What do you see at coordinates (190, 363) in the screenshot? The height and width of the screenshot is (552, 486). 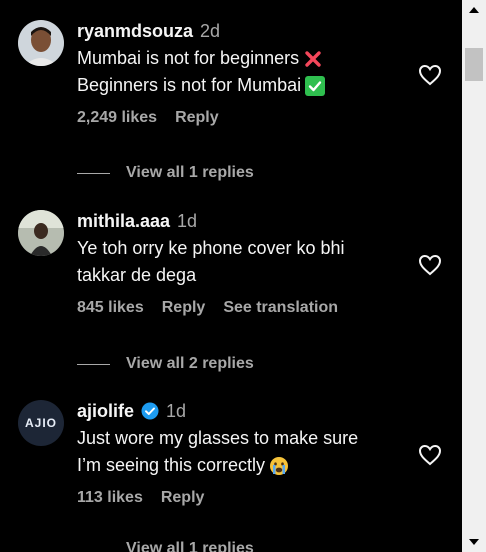 I see `view-replies-label: View all 2 replies` at bounding box center [190, 363].